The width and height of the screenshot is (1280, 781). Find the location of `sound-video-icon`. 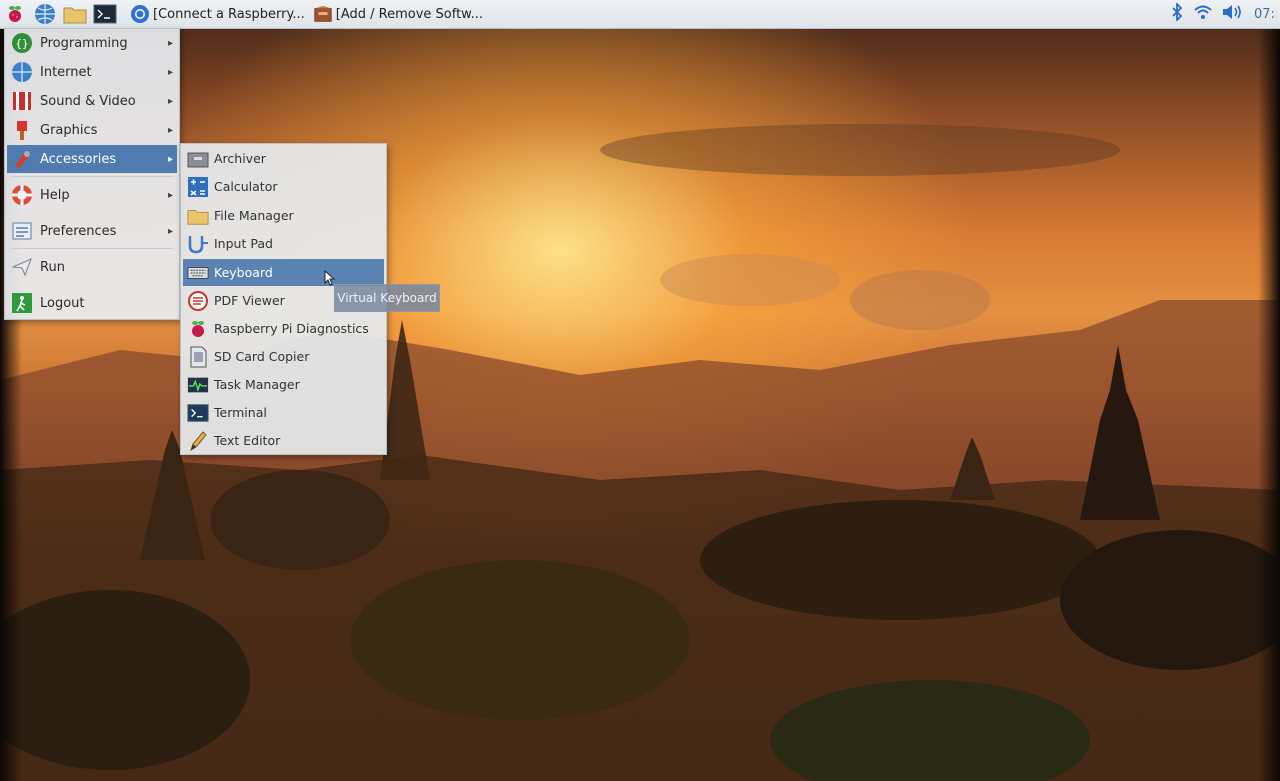

sound-video-icon is located at coordinates (22, 101).